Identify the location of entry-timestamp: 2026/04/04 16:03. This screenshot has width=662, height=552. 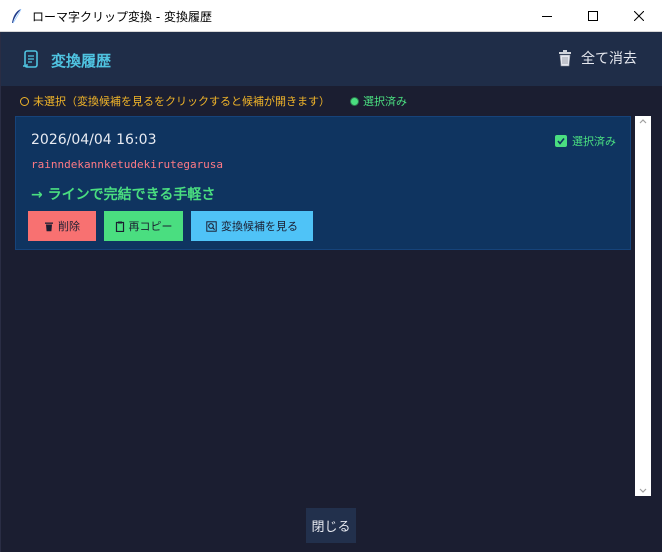
(94, 140).